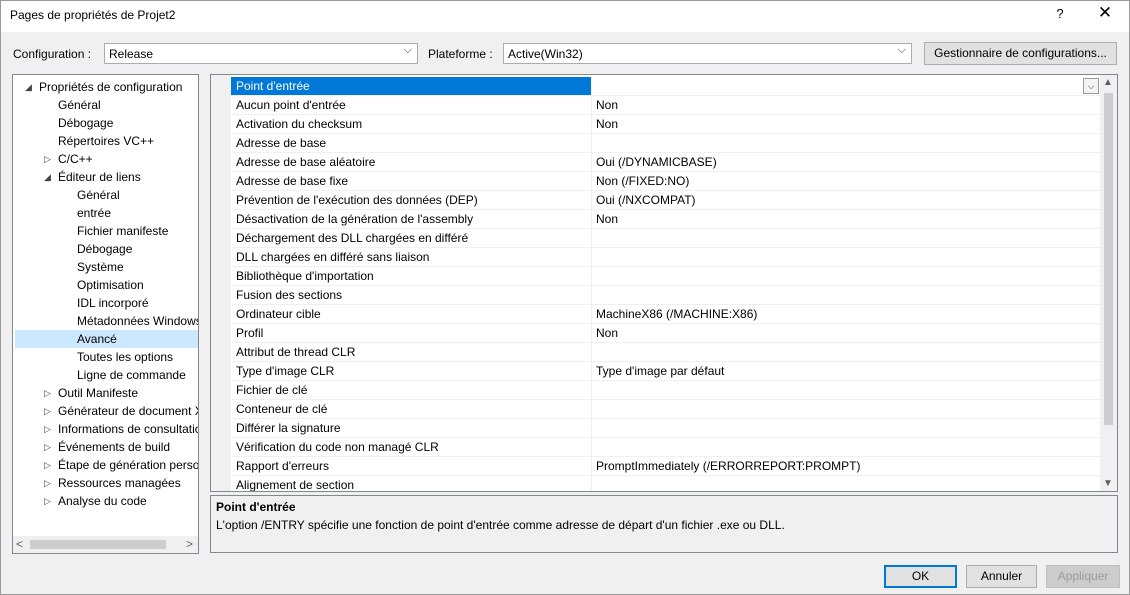 Image resolution: width=1130 pixels, height=595 pixels. Describe the element at coordinates (411, 333) in the screenshot. I see `property-name: Profil` at that location.